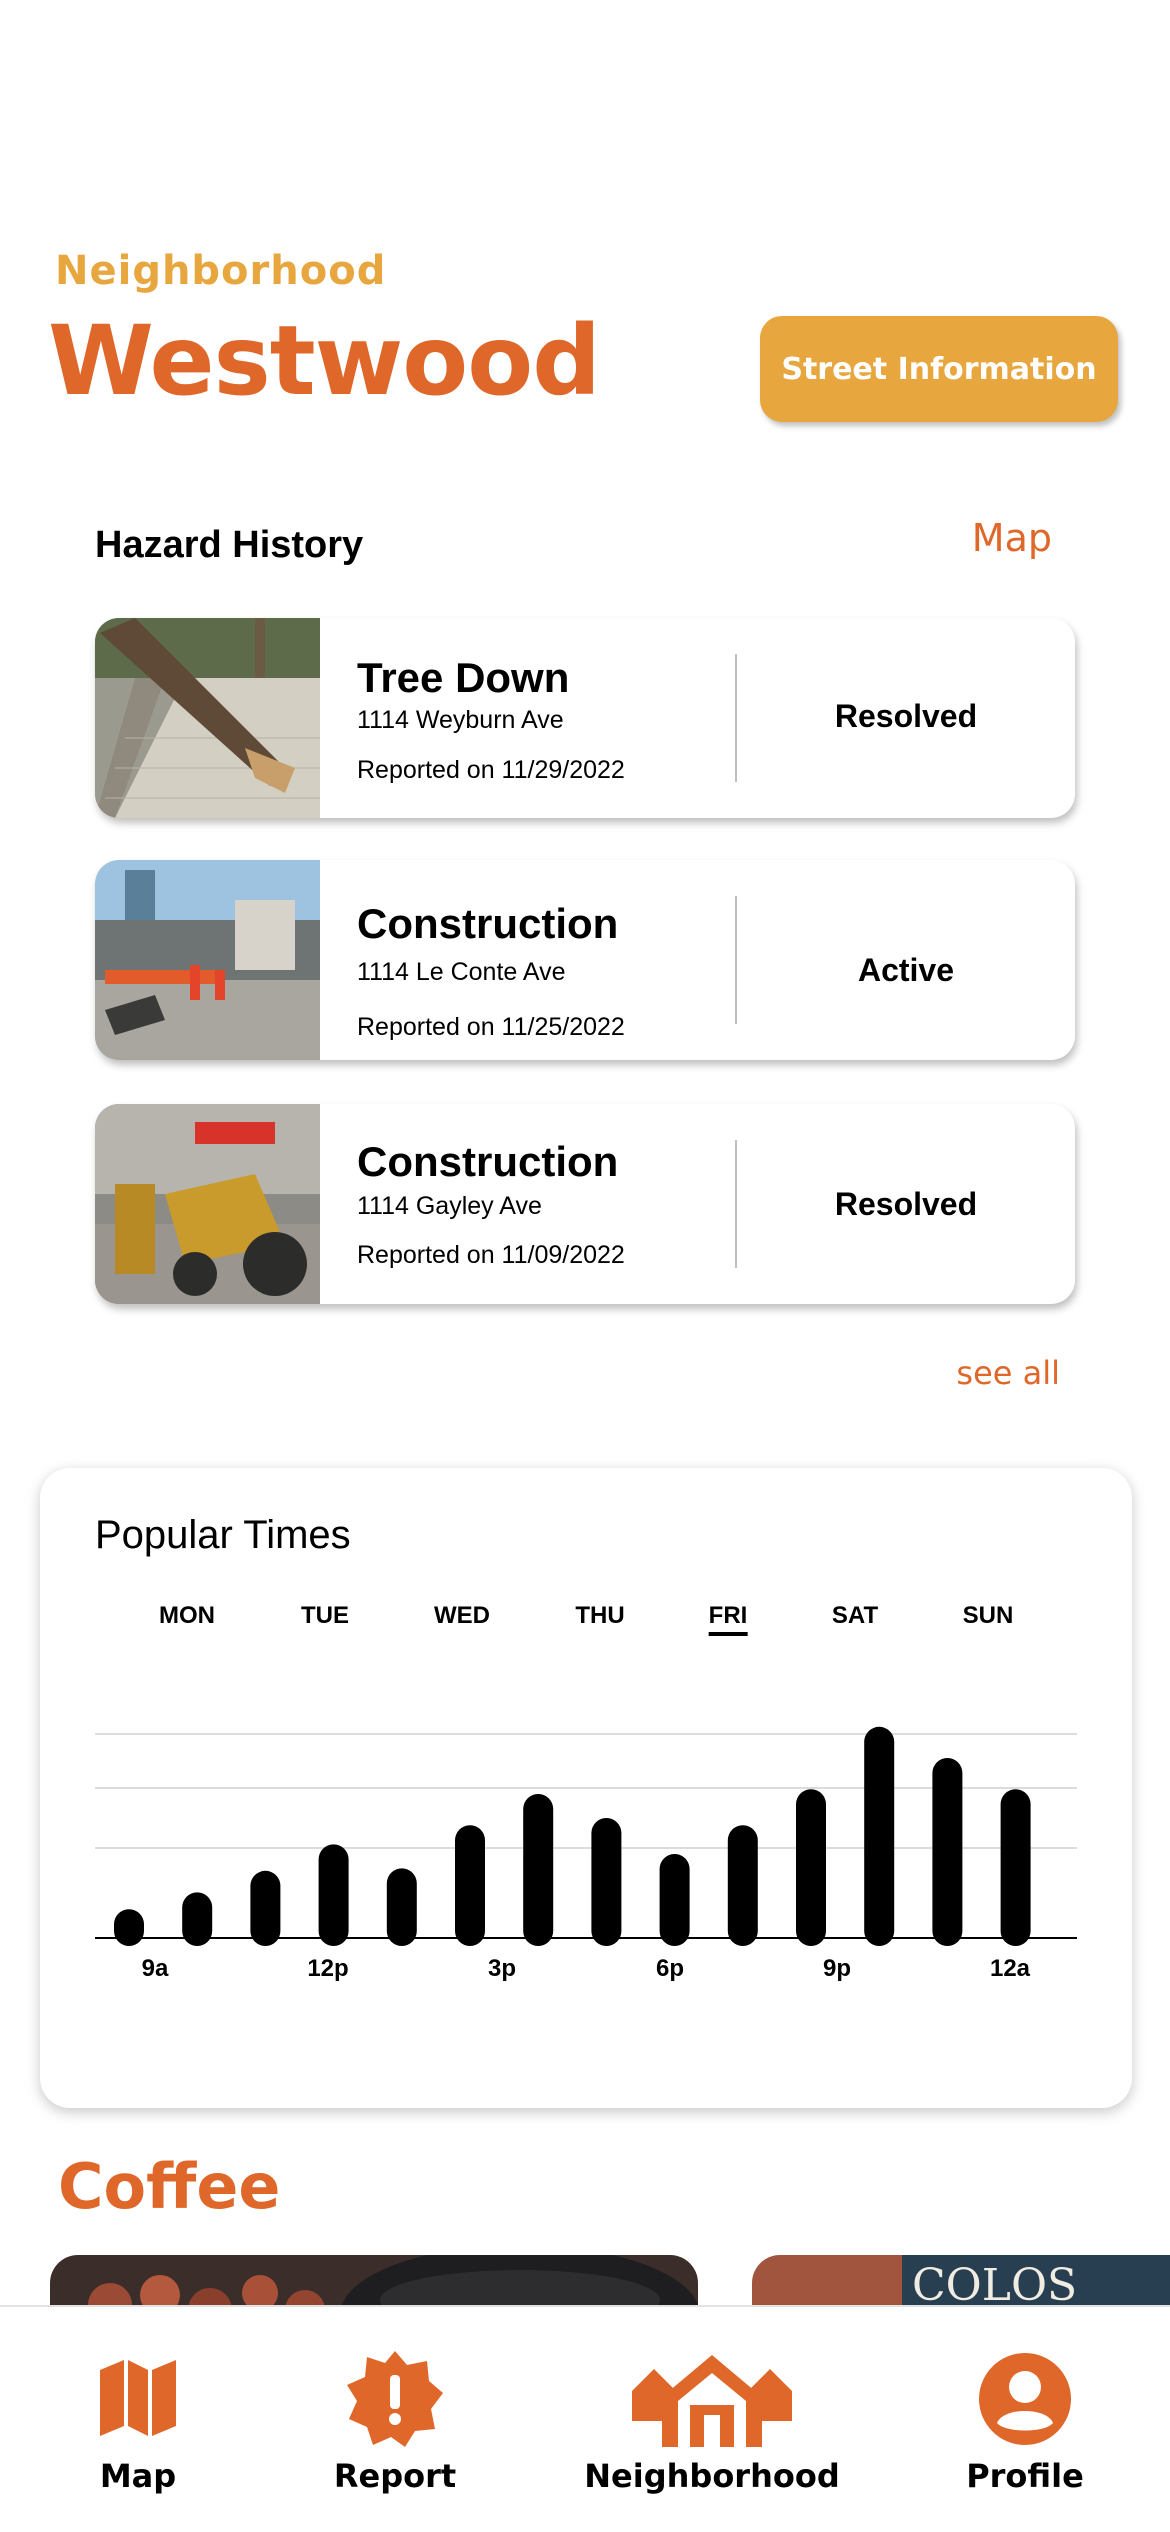 This screenshot has height=2532, width=1170. What do you see at coordinates (712, 2476) in the screenshot?
I see `tab-label: Neighborhood` at bounding box center [712, 2476].